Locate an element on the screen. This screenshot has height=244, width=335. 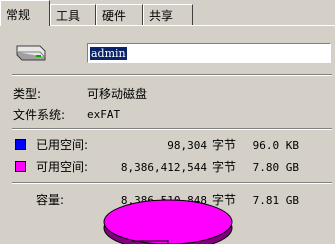
disk-usage-pie is located at coordinates (168, 221).